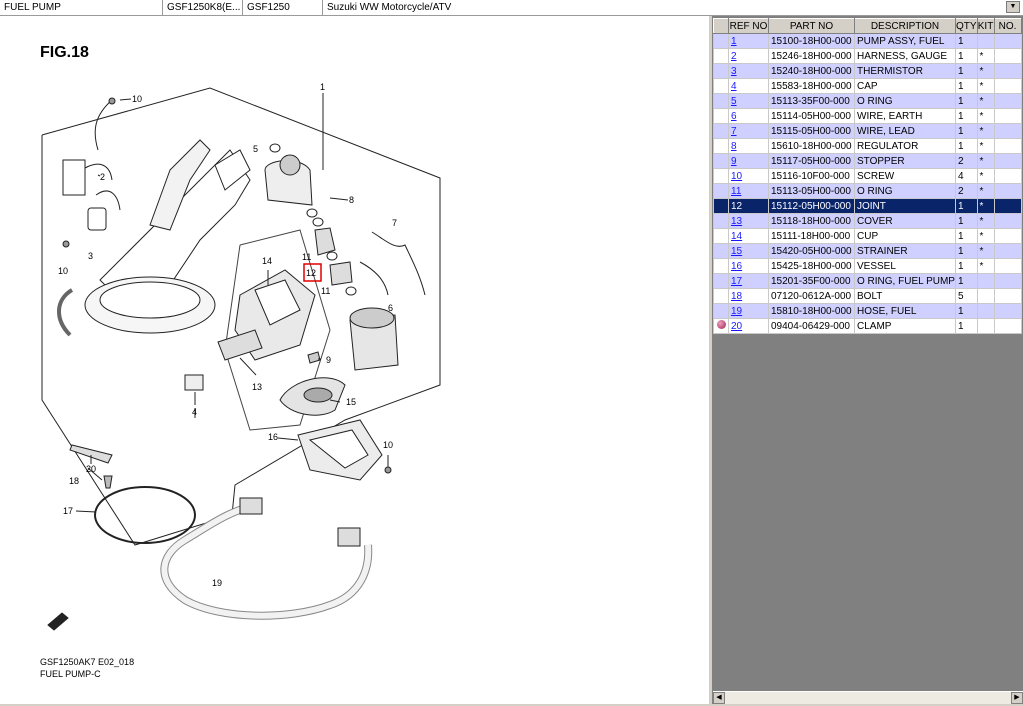 The height and width of the screenshot is (706, 1023). I want to click on cell-ref-no: 16, so click(748, 266).